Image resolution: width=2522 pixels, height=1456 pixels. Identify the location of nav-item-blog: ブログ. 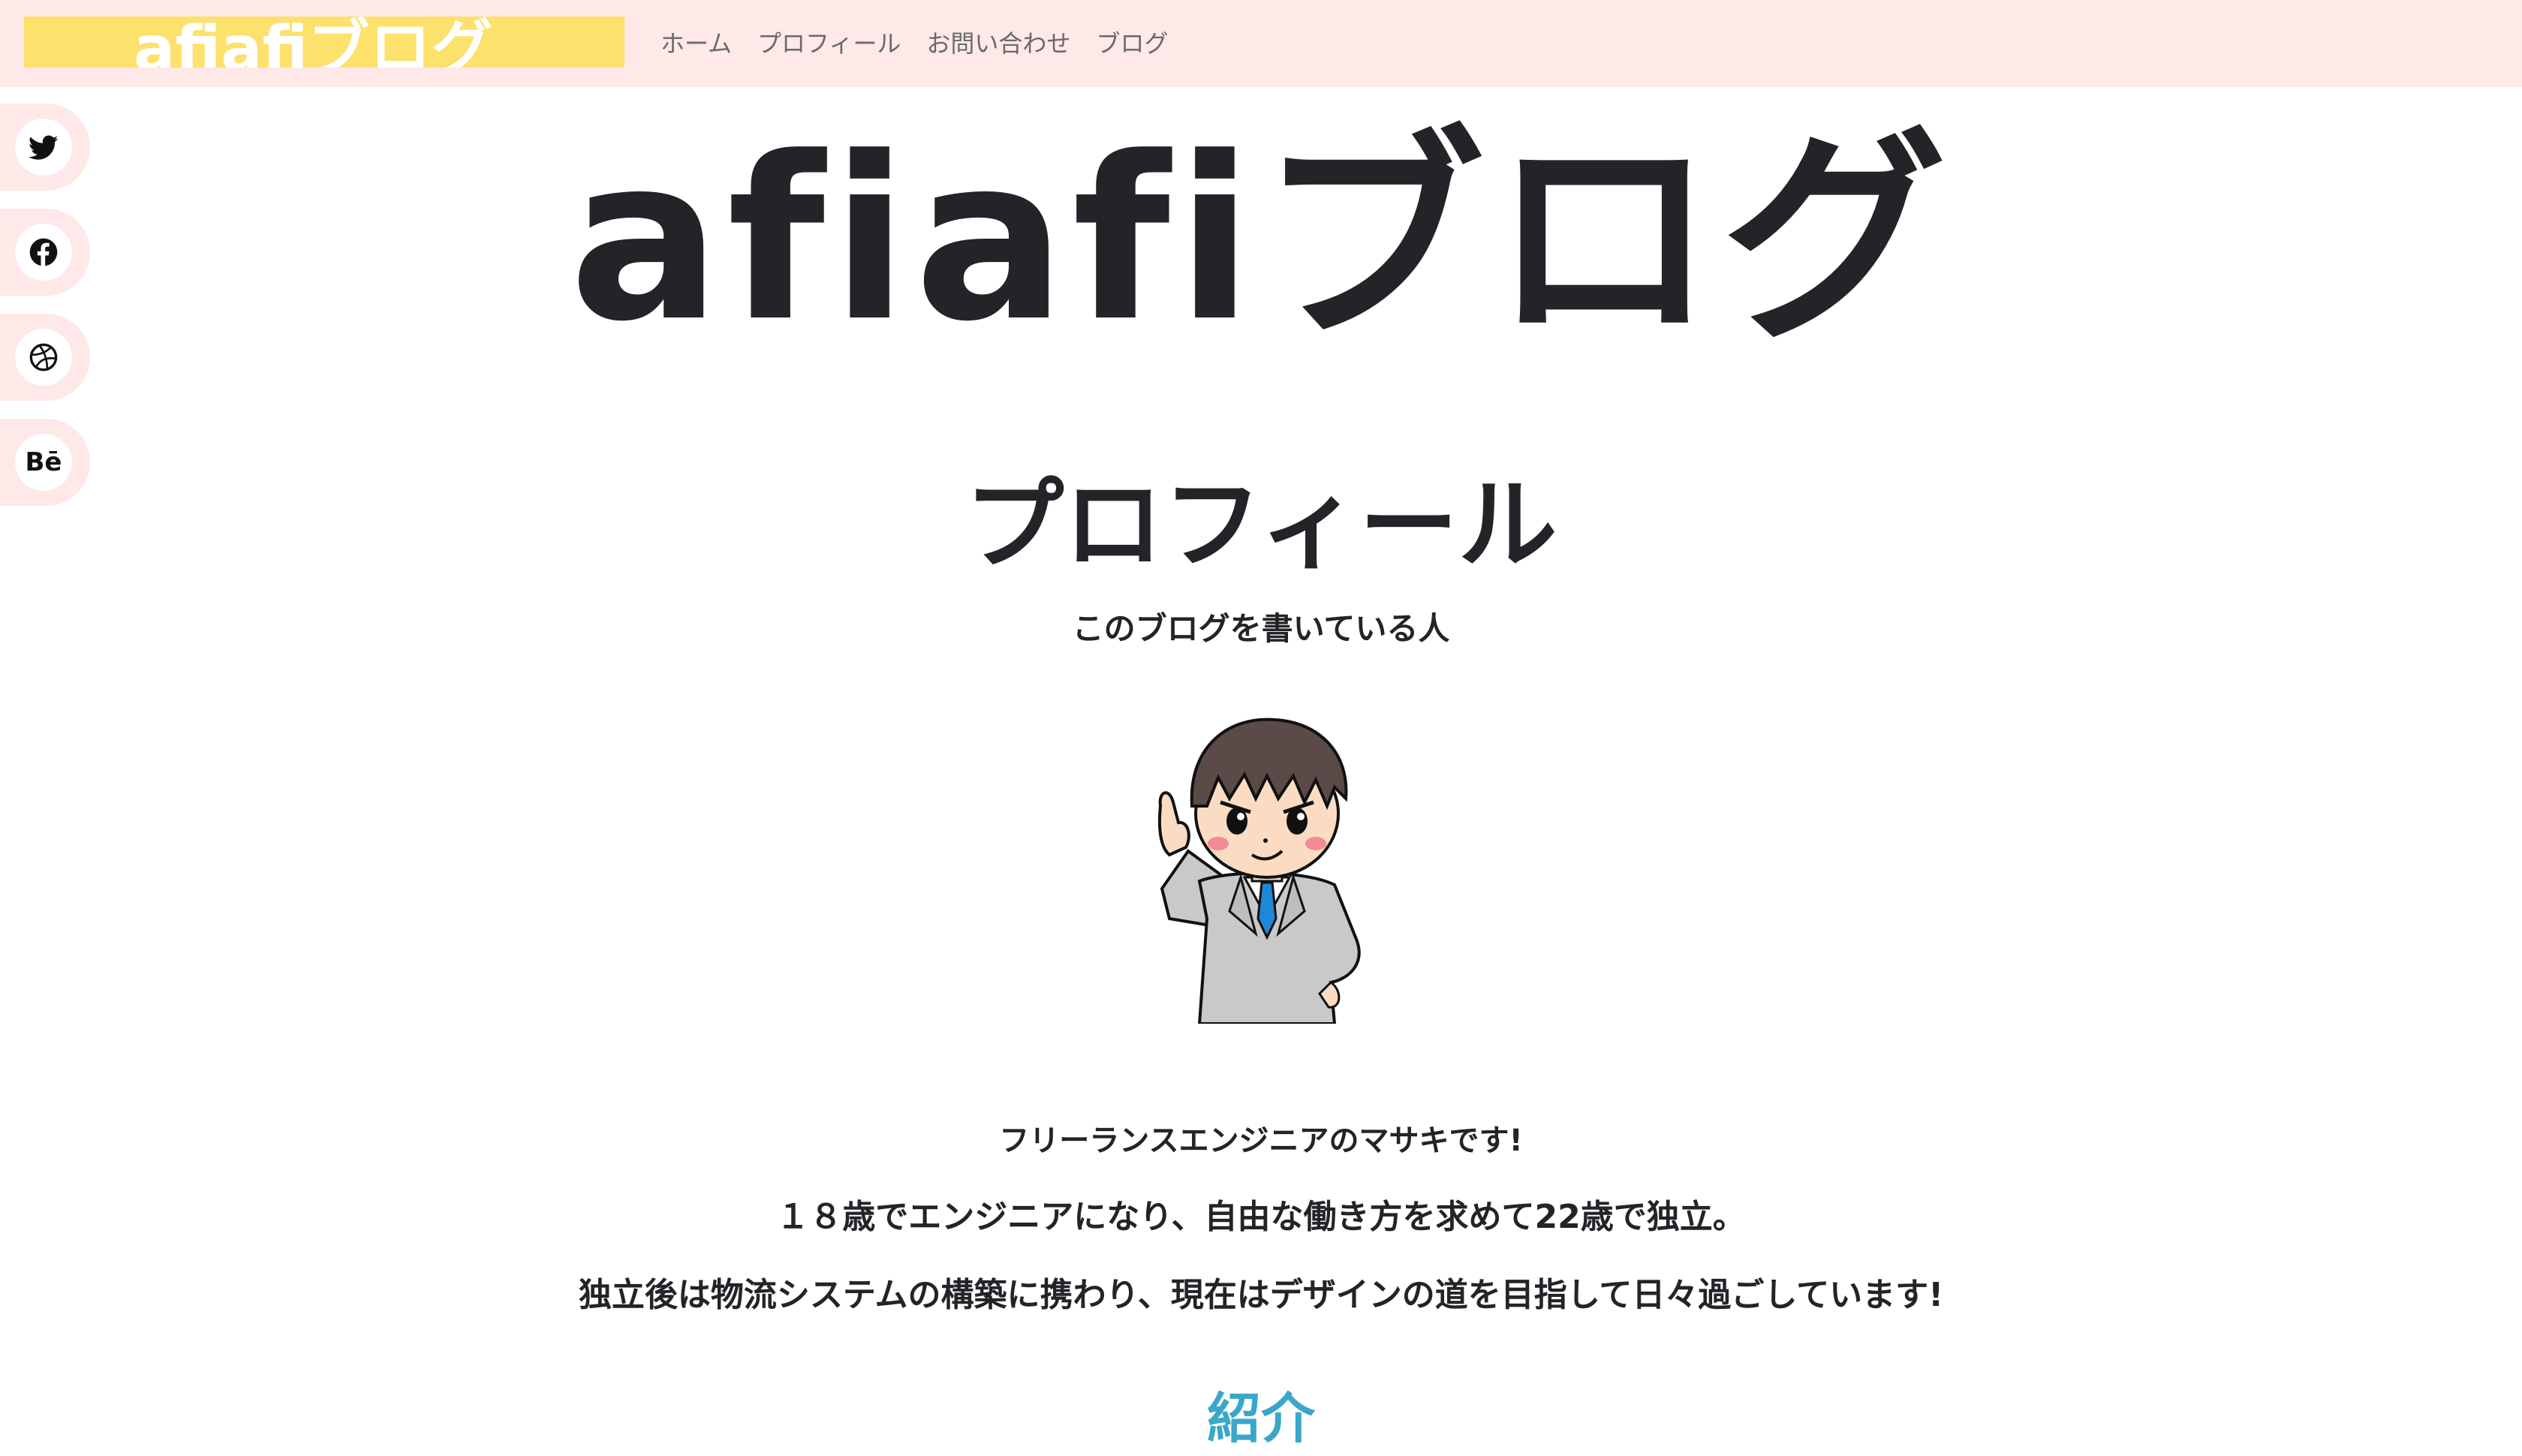
(1132, 44).